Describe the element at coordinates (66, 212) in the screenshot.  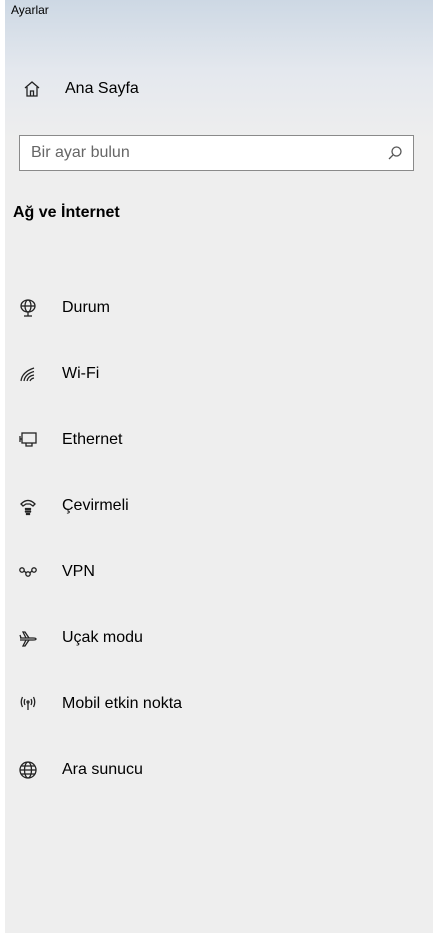
I see `section-title: Ağ ve İnternet` at that location.